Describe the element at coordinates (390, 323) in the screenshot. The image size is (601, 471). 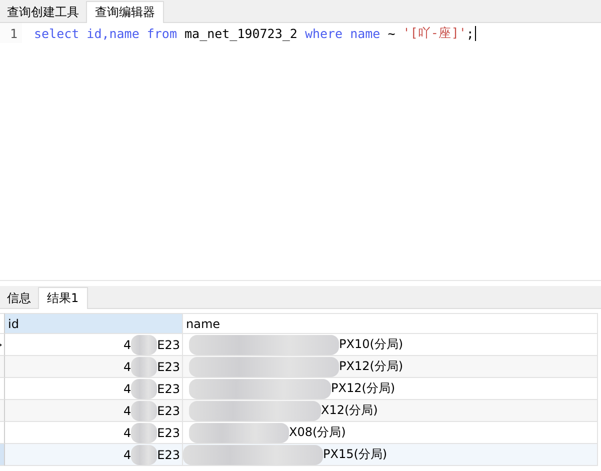
I see `column-header: name` at that location.